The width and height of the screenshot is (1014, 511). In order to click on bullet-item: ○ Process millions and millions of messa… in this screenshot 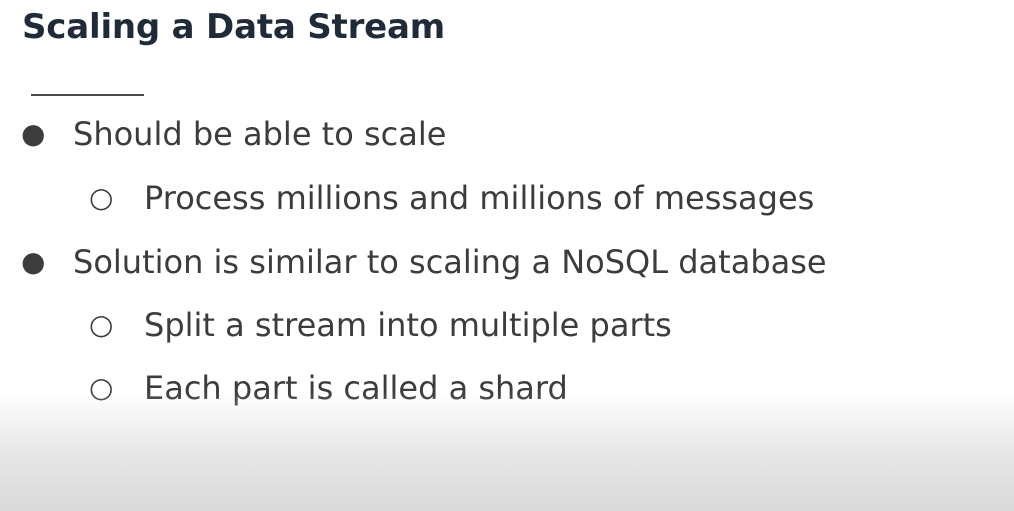, I will do `click(452, 198)`.